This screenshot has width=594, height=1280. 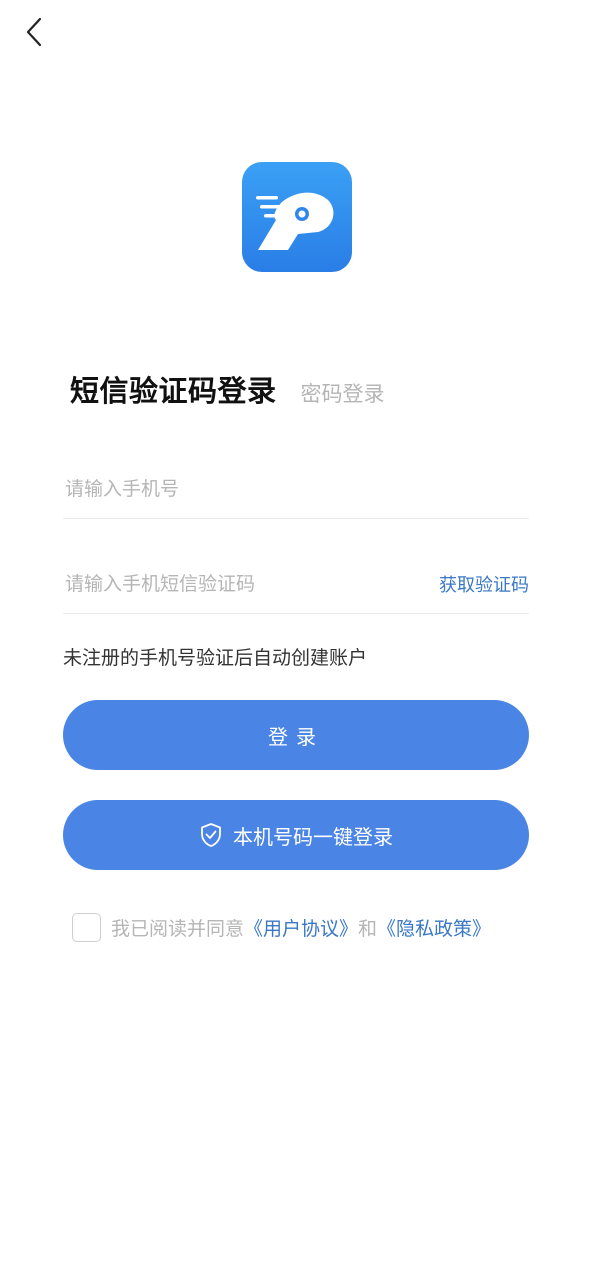 What do you see at coordinates (173, 389) in the screenshot?
I see `tab-sms-login: 短信验证码登录` at bounding box center [173, 389].